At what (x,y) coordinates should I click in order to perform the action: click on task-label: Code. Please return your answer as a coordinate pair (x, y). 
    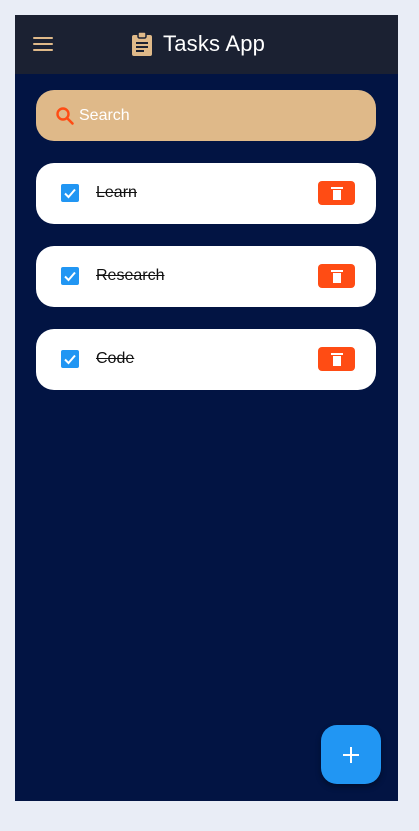
    Looking at the image, I should click on (115, 358).